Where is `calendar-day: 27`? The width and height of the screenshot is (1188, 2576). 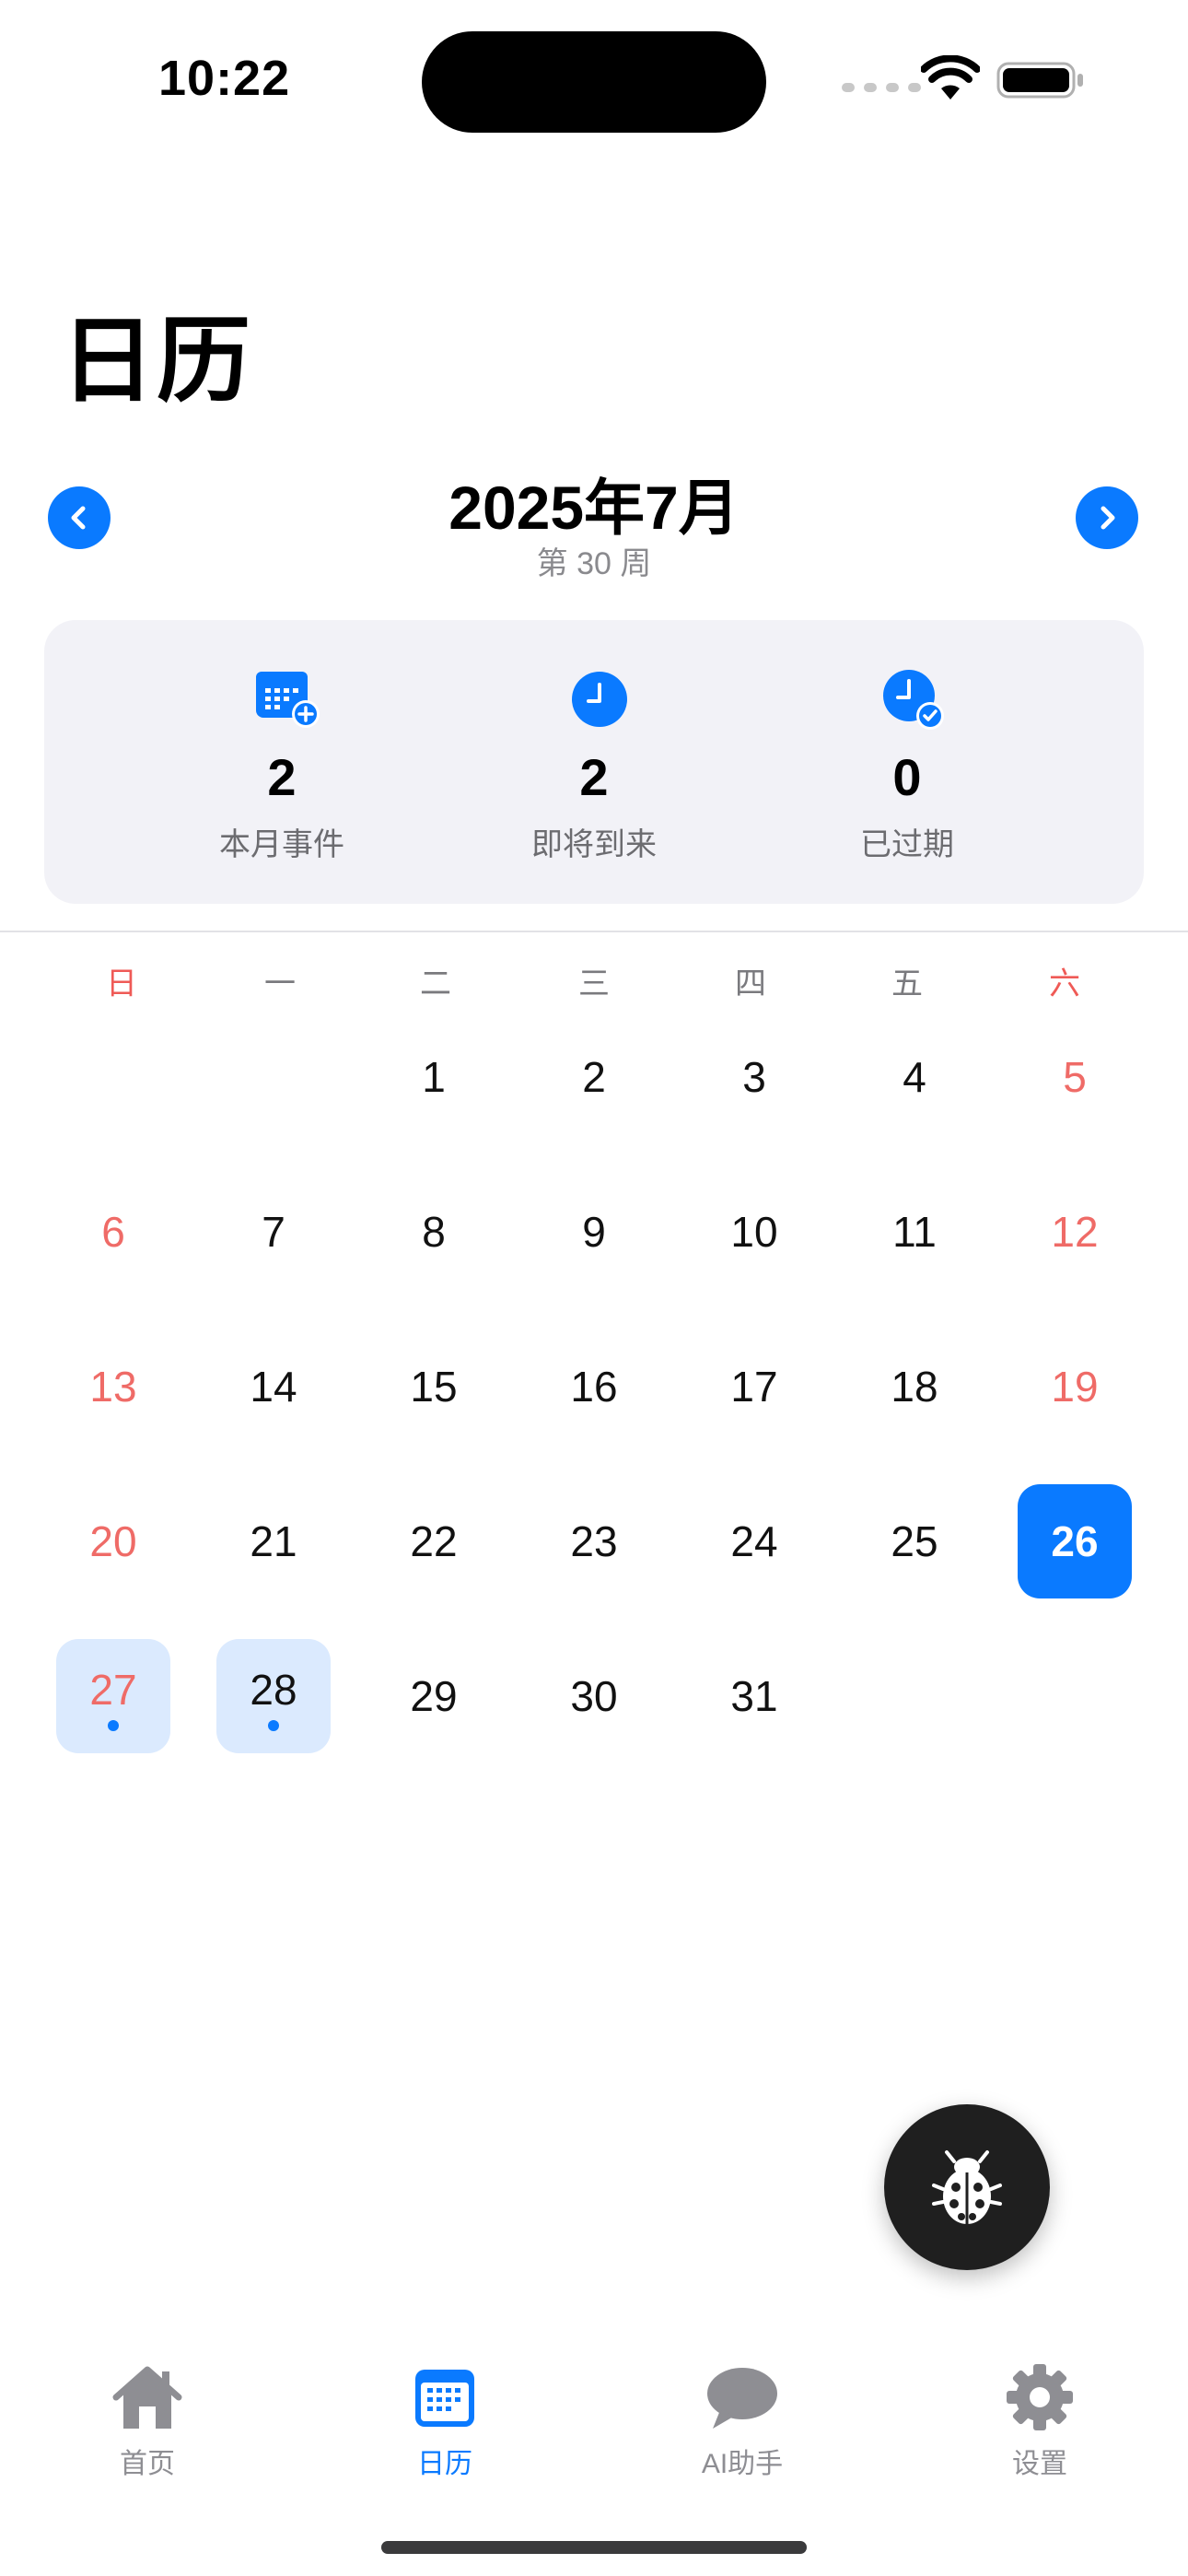
calendar-day: 27 is located at coordinates (113, 1696).